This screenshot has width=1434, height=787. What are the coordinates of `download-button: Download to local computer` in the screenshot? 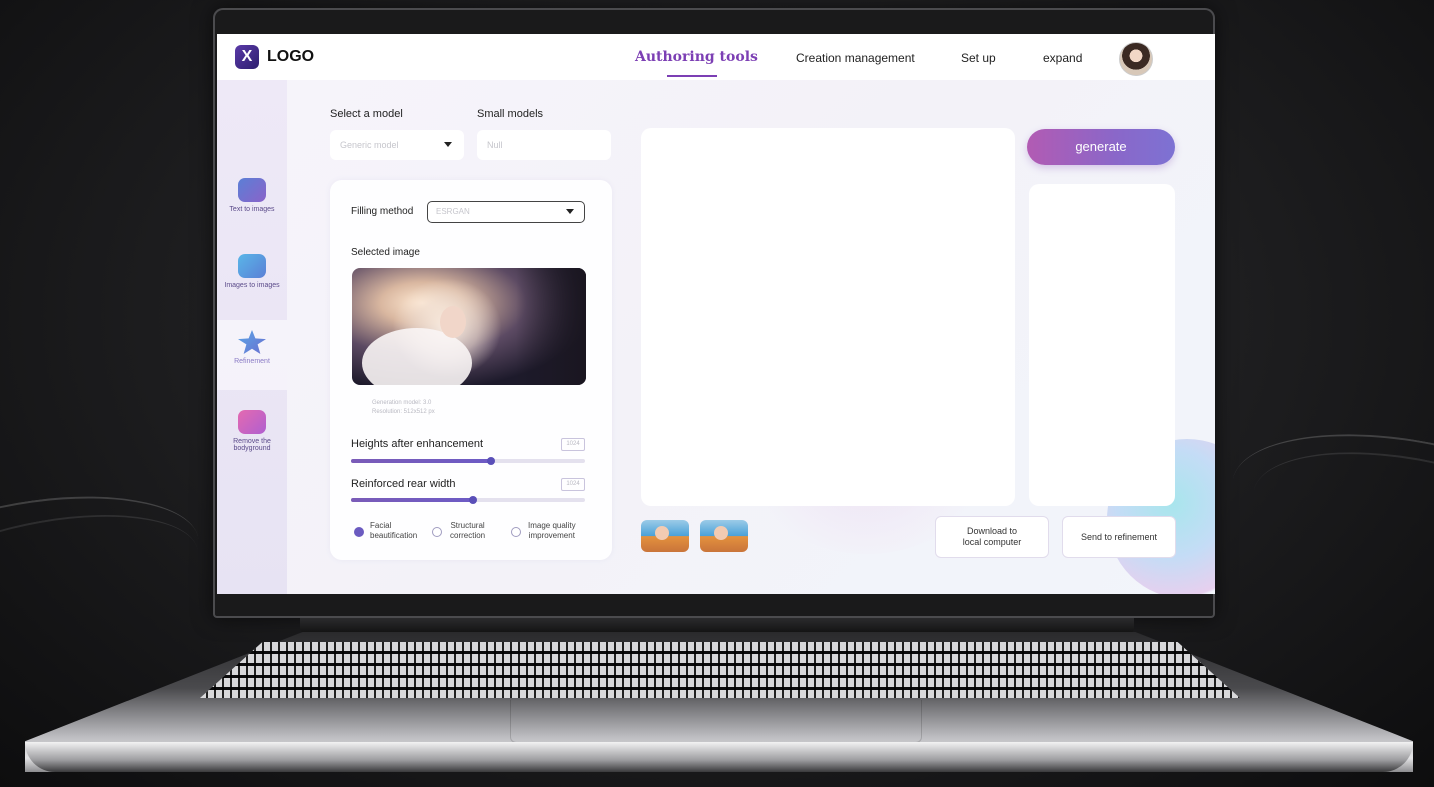 It's located at (992, 537).